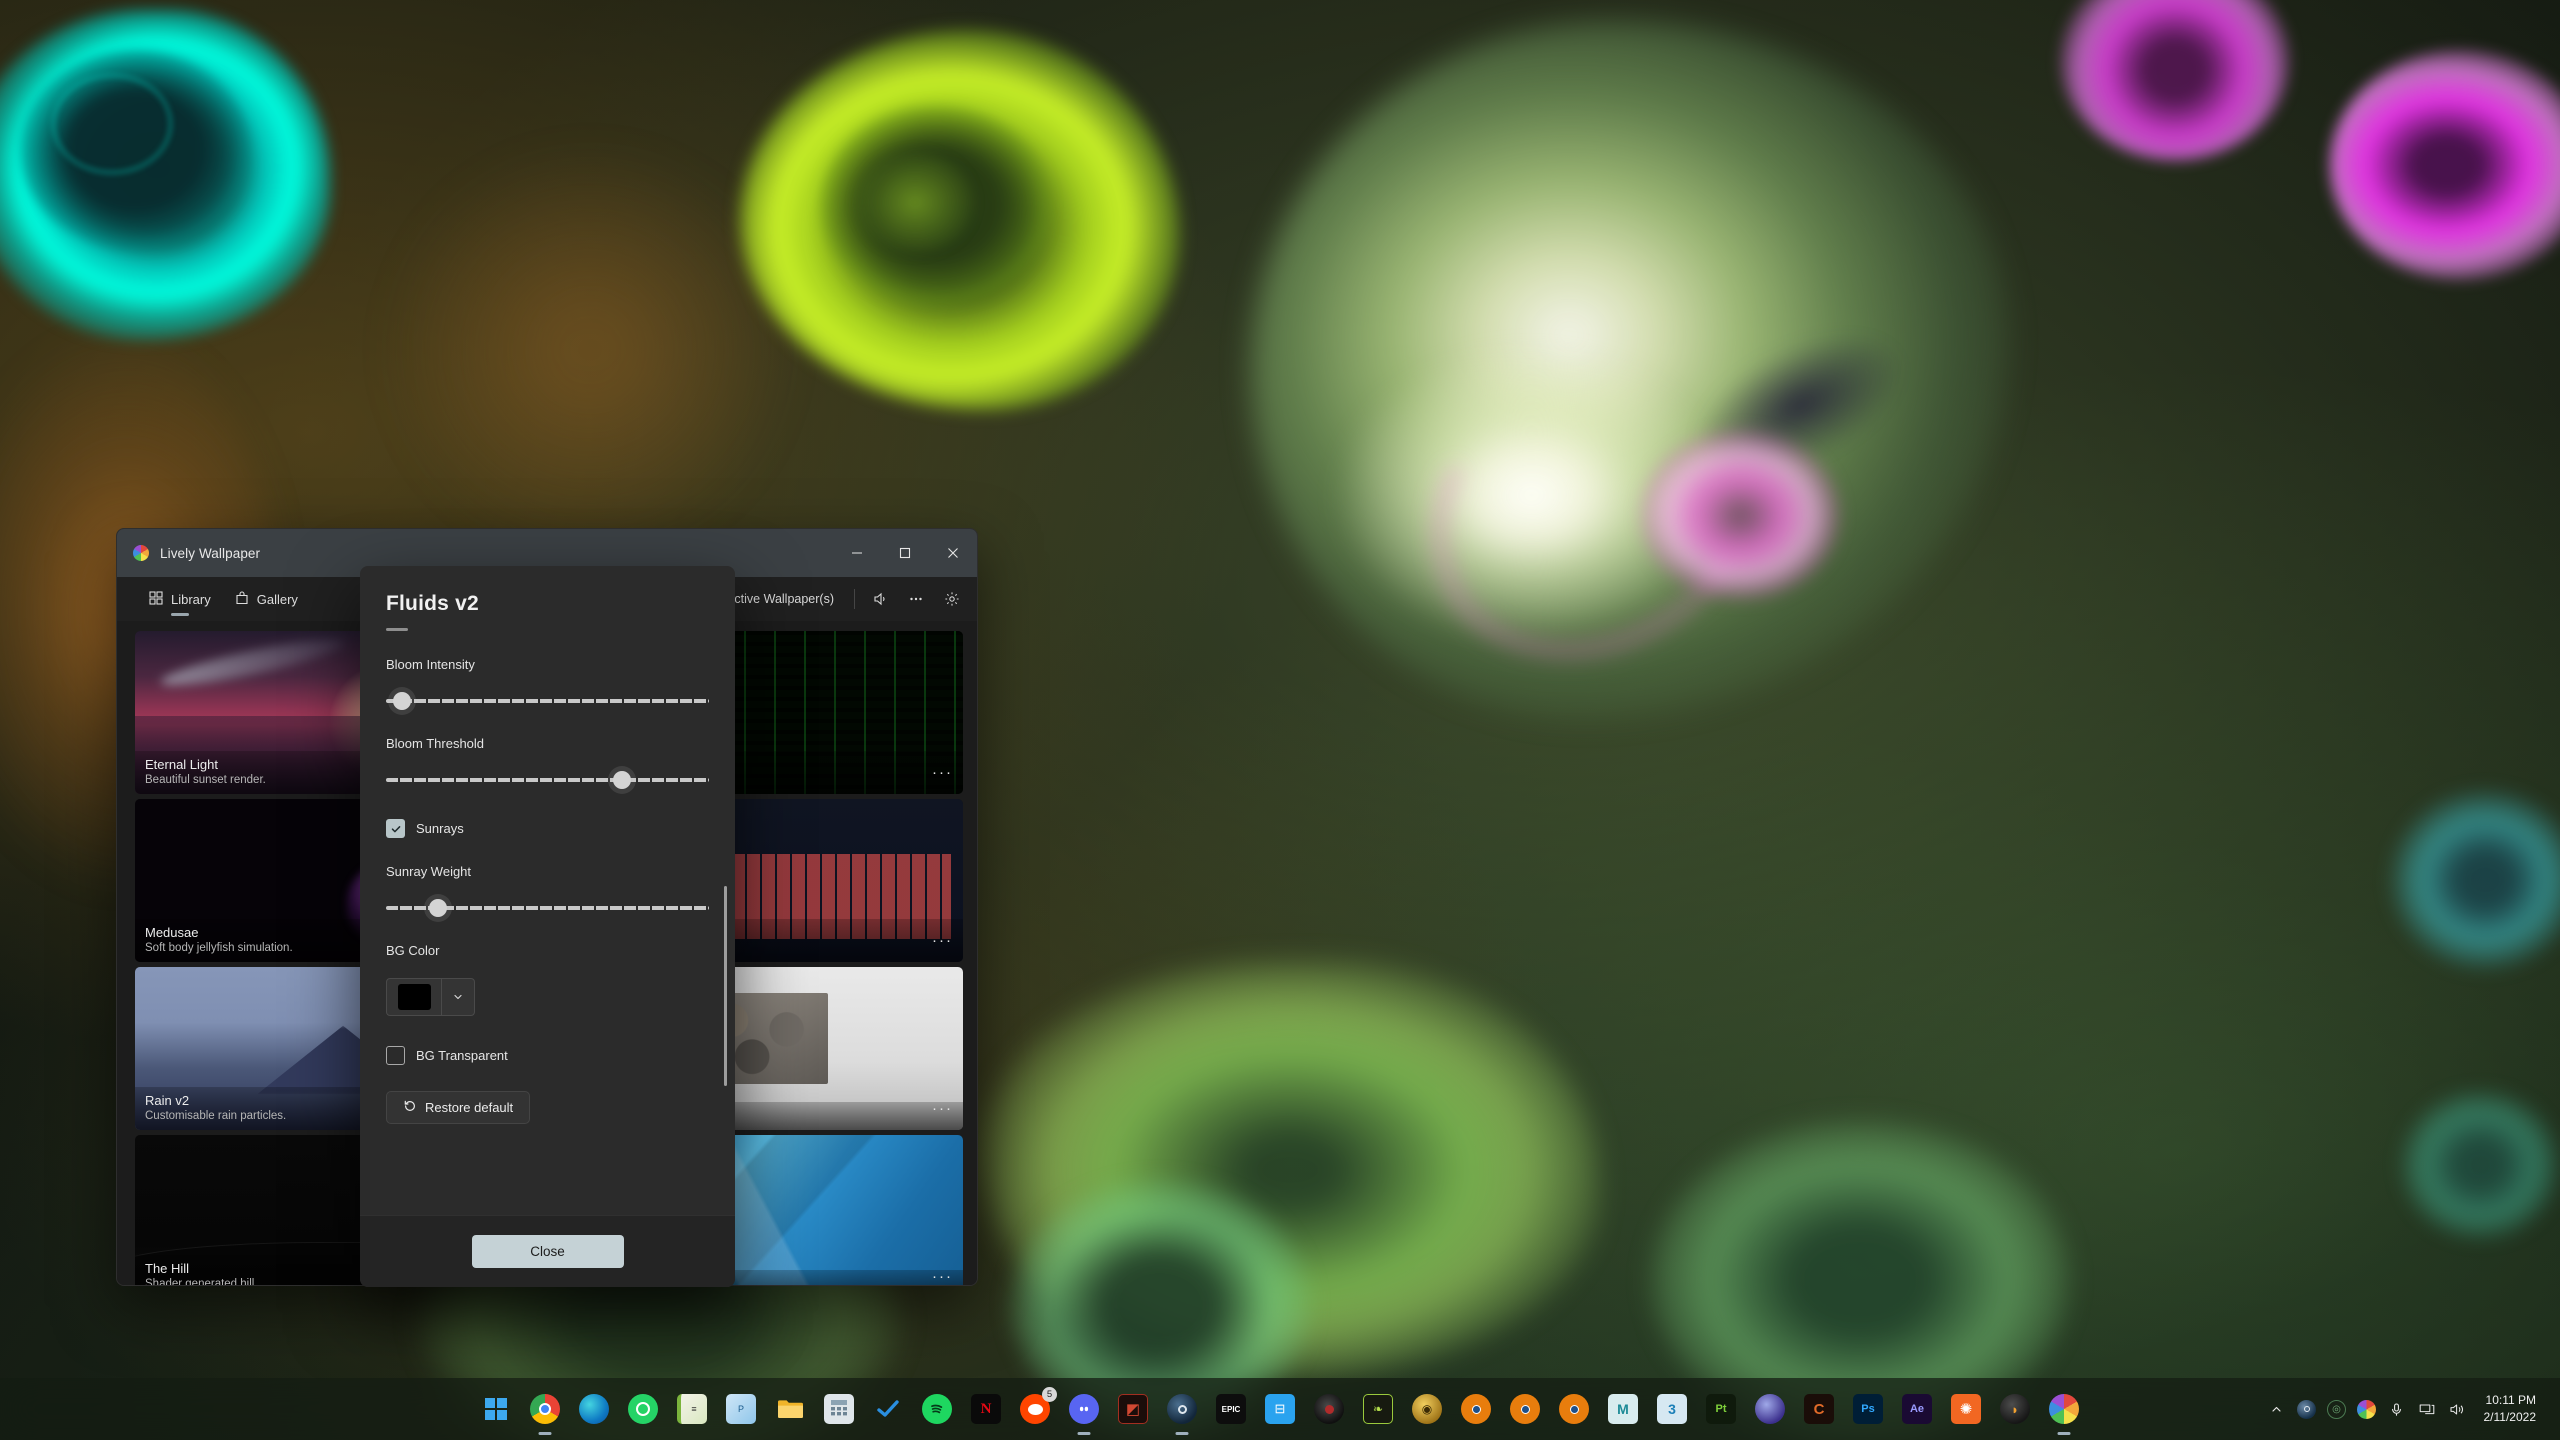 The height and width of the screenshot is (1440, 2560). What do you see at coordinates (457, 997) in the screenshot?
I see `chevron-down-icon` at bounding box center [457, 997].